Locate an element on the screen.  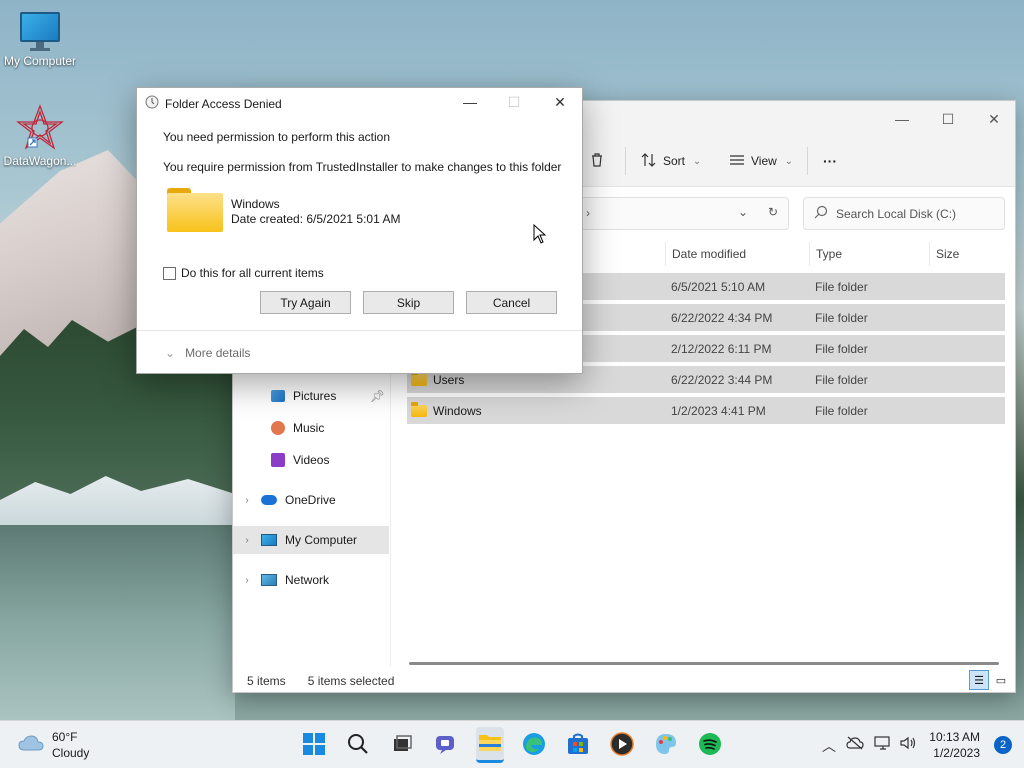
row-date: 6/5/2021 5:10 AM is located at coordinates (718, 286).